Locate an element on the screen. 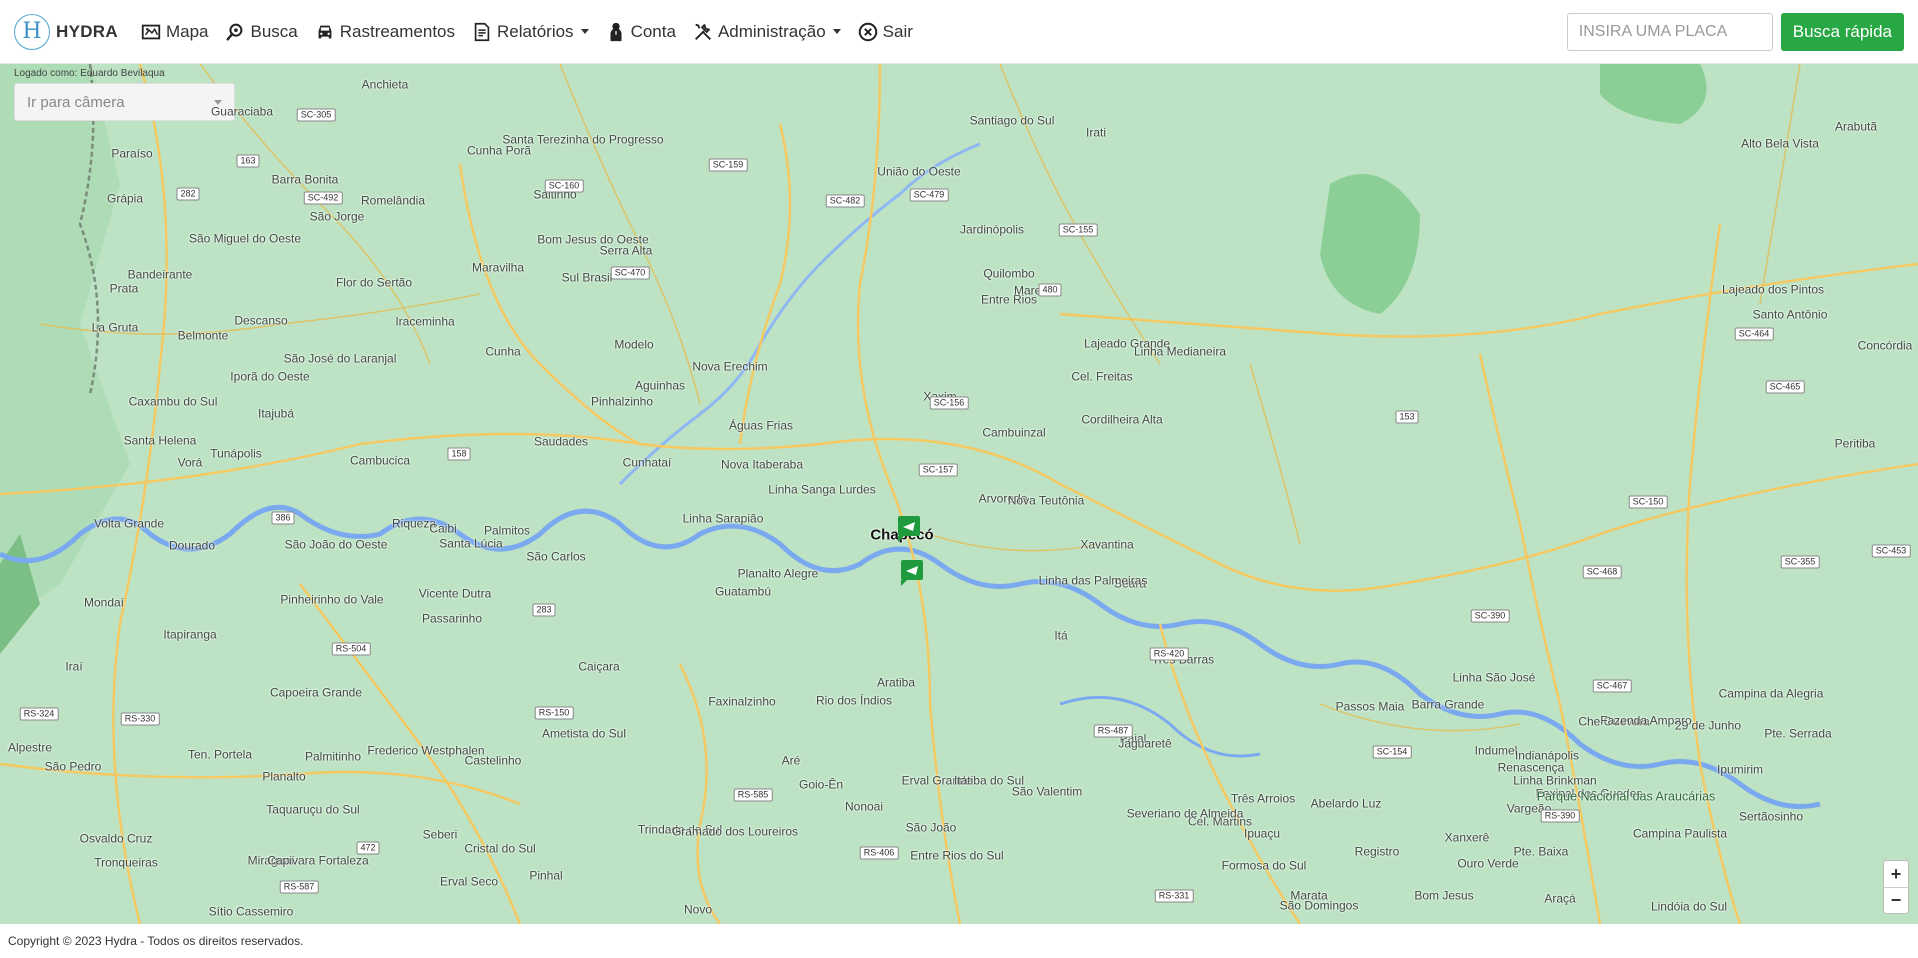 The width and height of the screenshot is (1918, 958). map-place-label: Cordilheira Alta is located at coordinates (1122, 419).